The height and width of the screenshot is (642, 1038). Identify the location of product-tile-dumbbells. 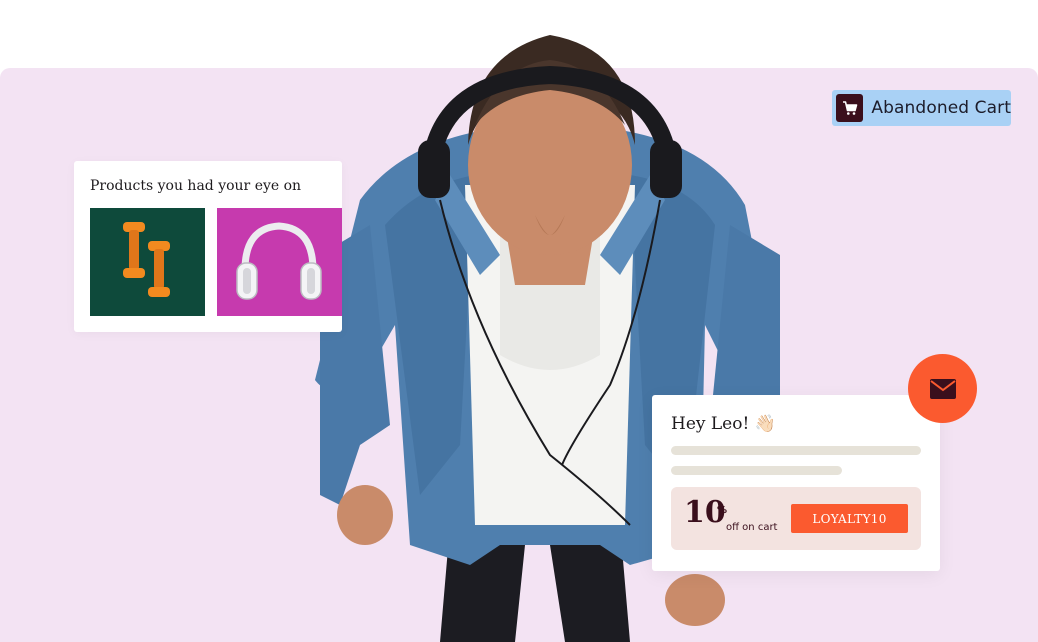
(147, 262).